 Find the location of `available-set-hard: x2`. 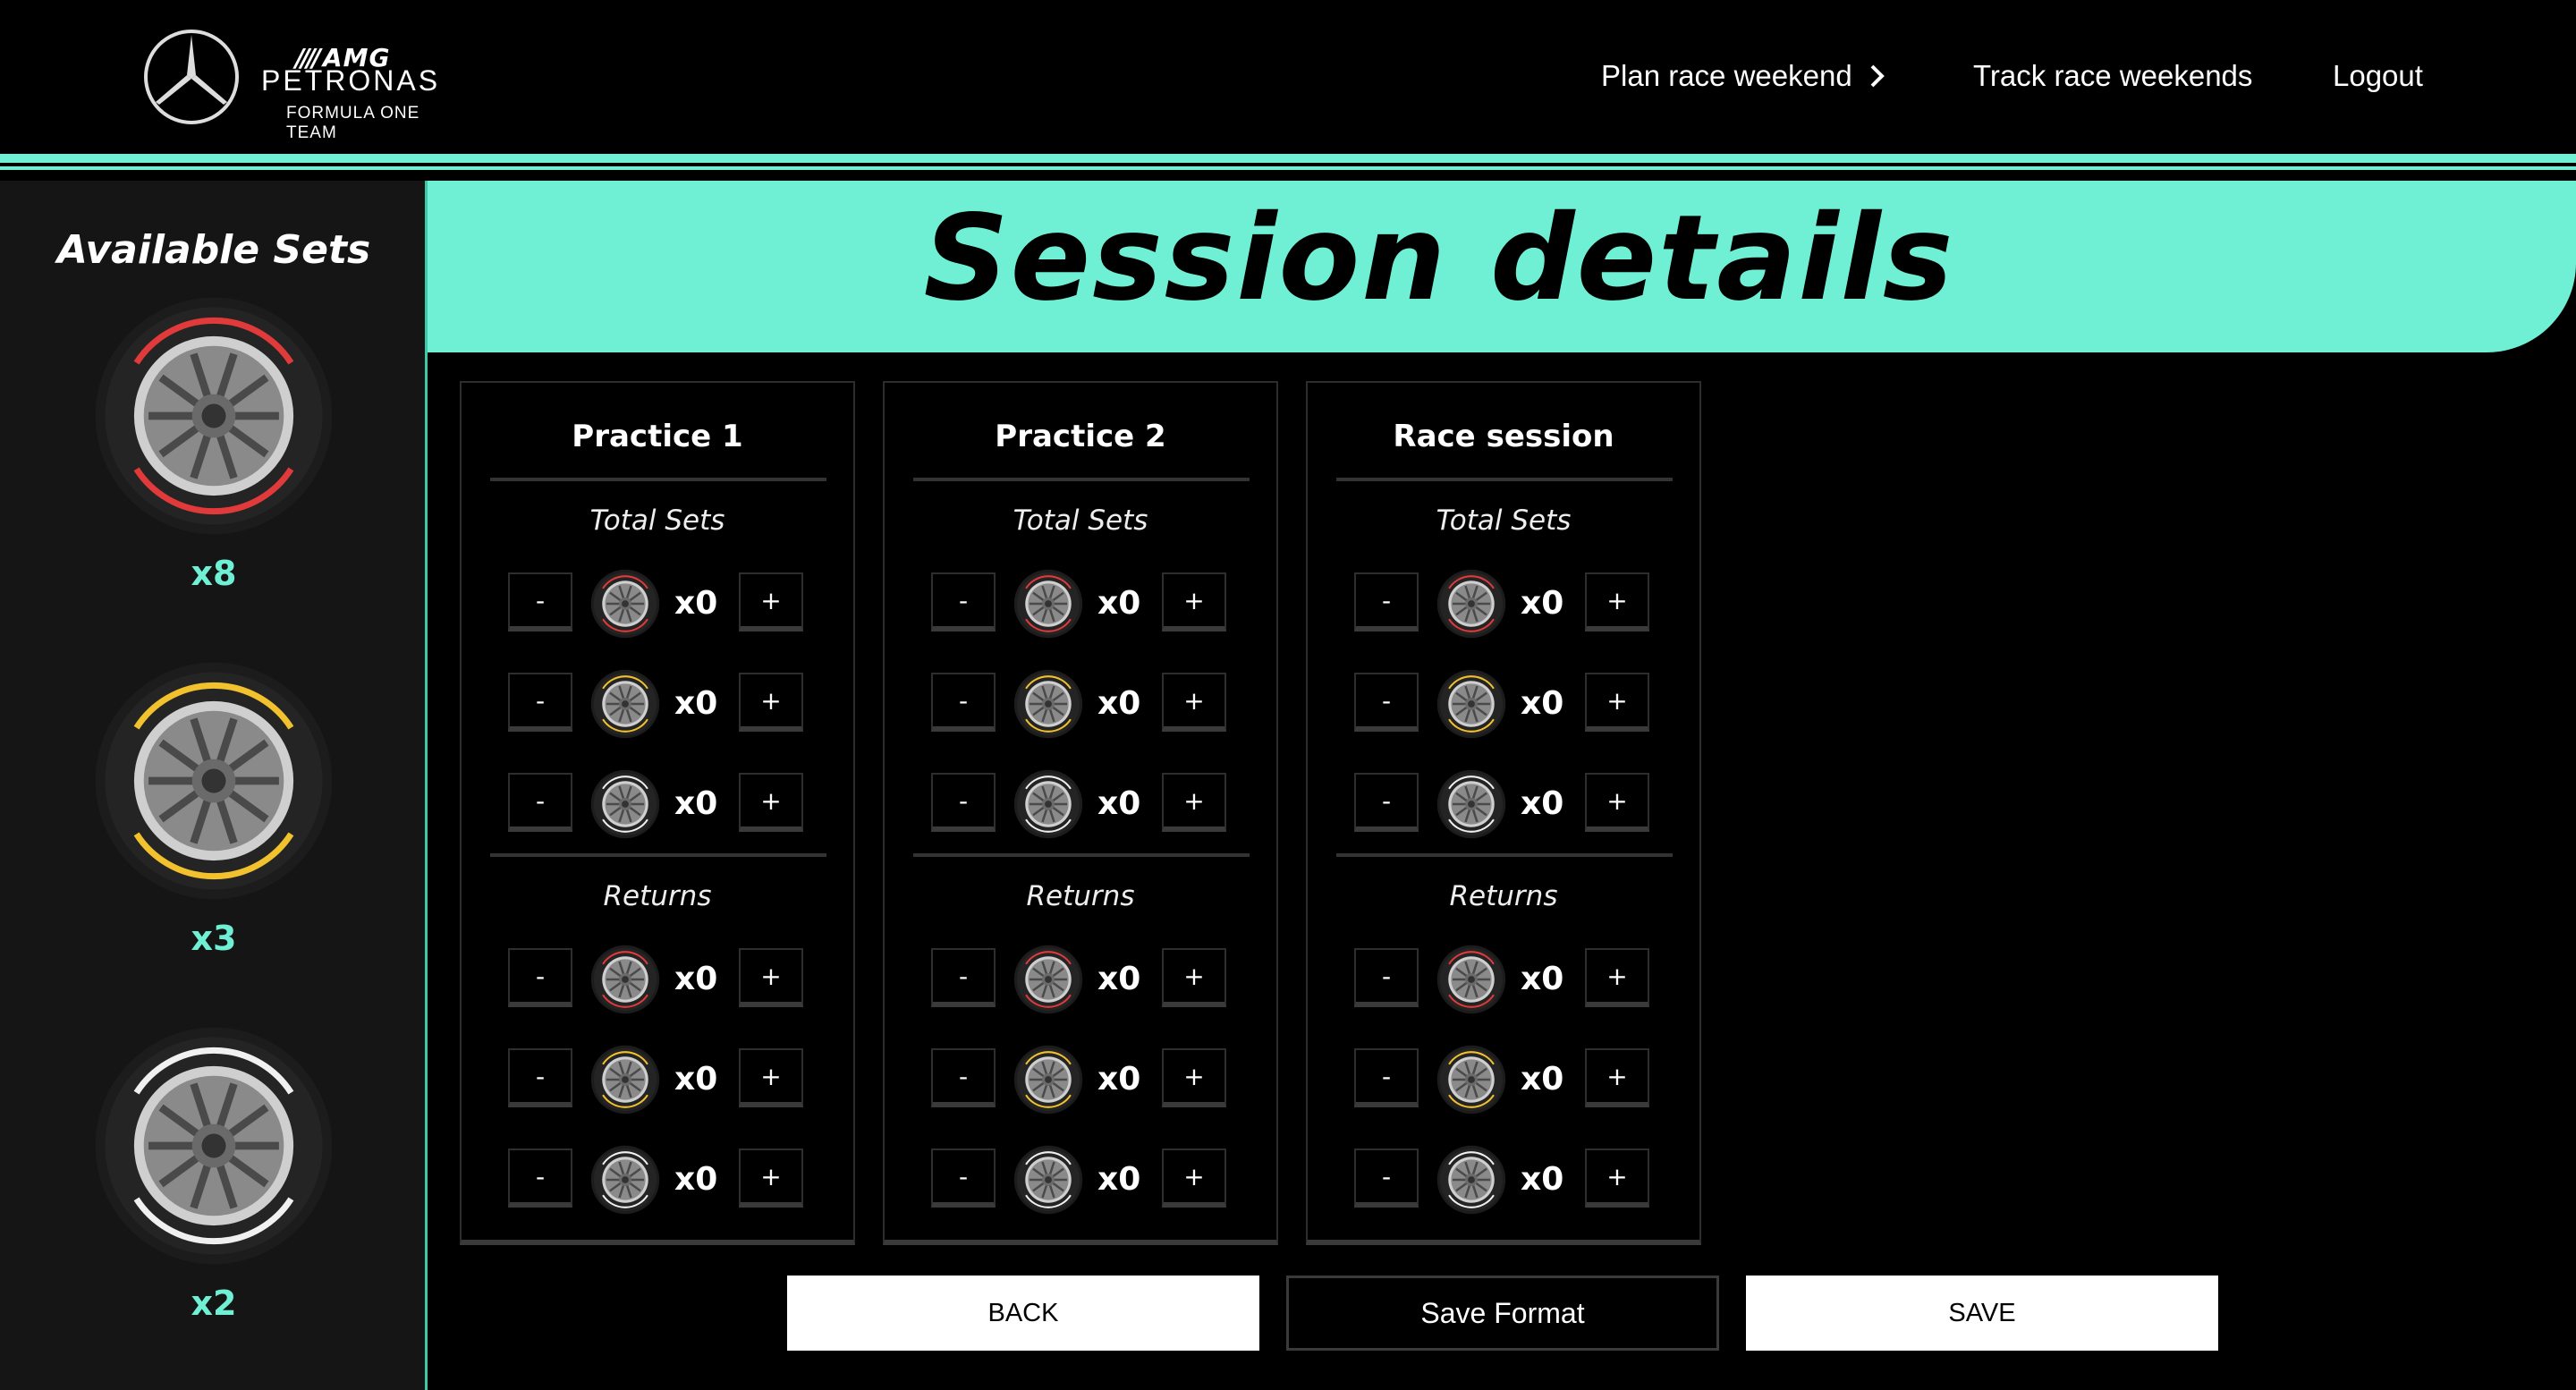

available-set-hard: x2 is located at coordinates (214, 1174).